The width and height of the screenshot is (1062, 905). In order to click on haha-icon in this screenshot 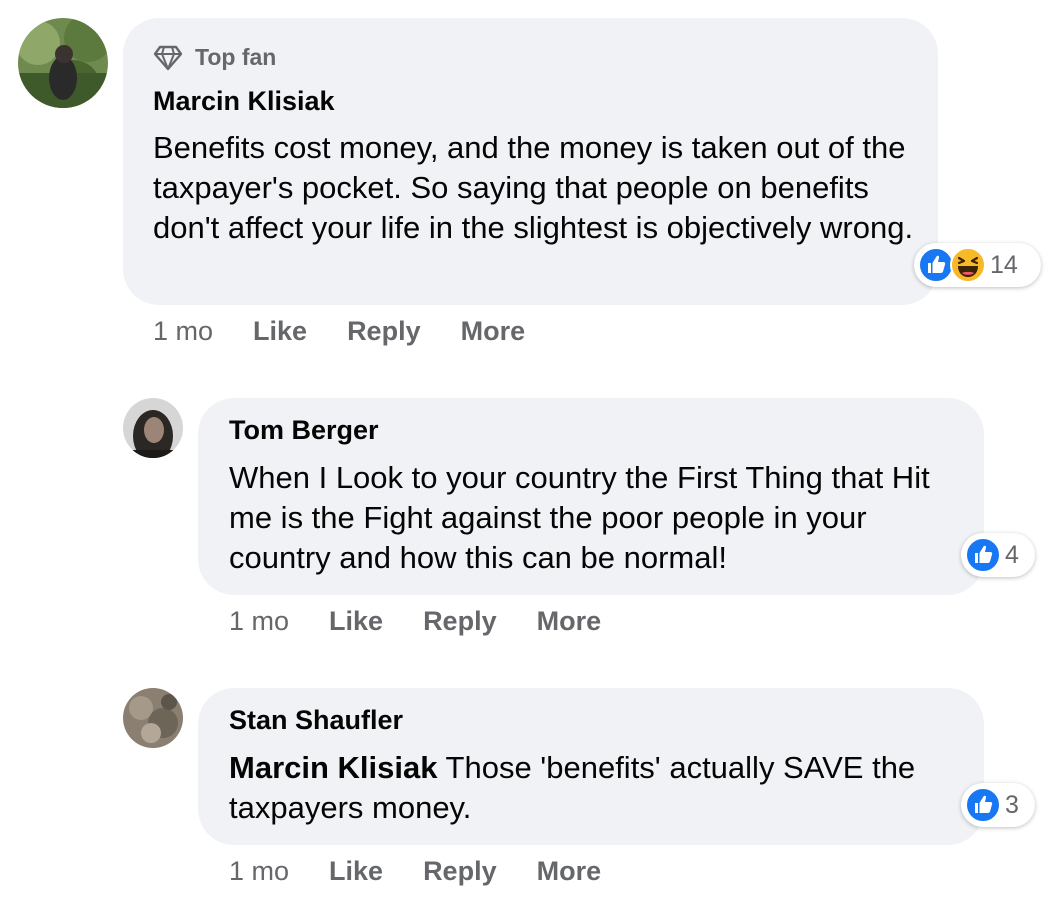, I will do `click(968, 265)`.